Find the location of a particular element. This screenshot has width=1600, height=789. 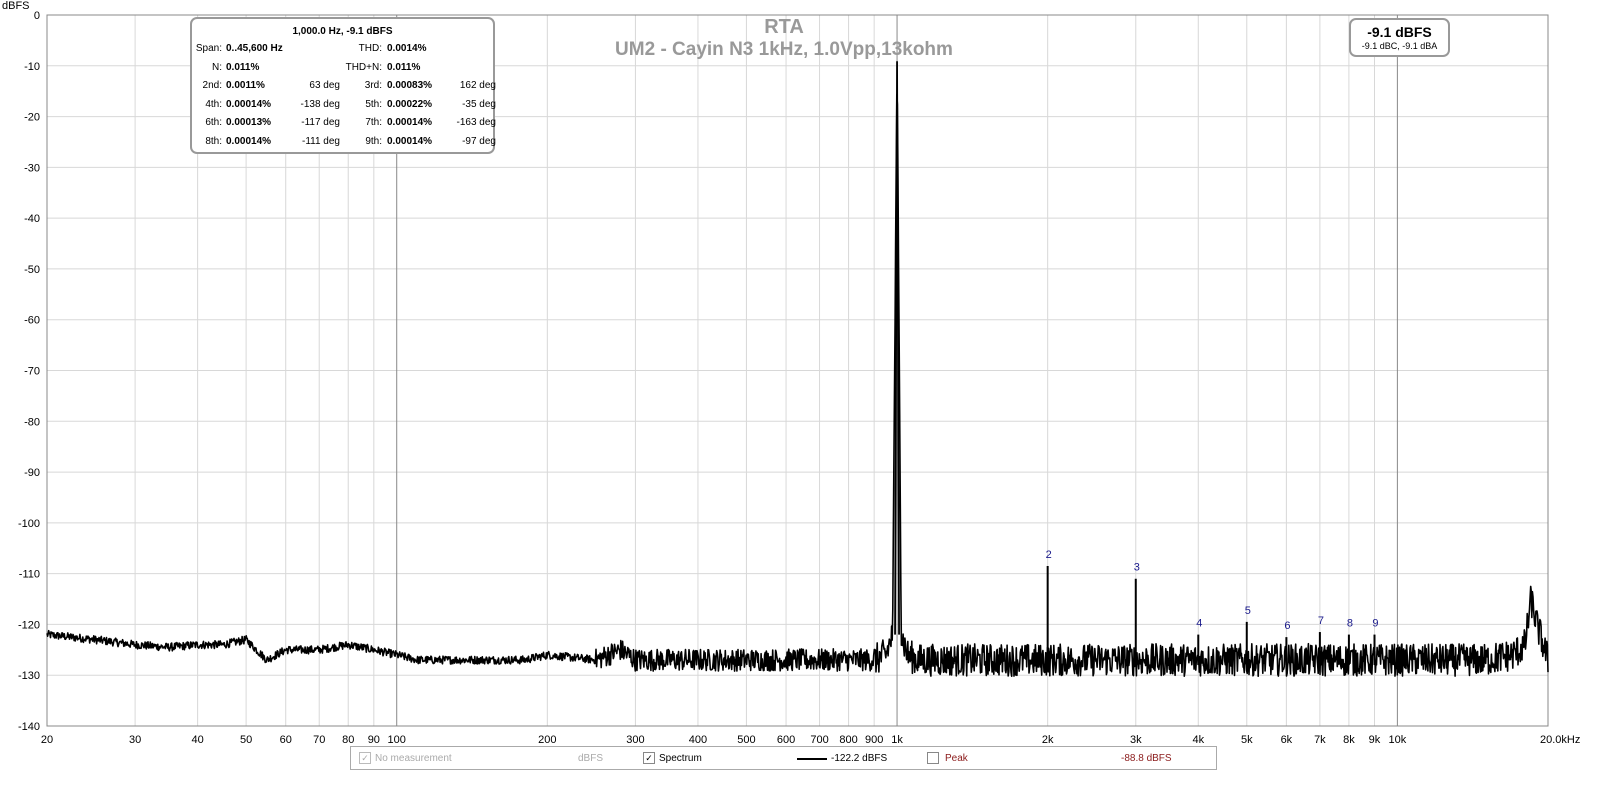

y-tick-label: -140 is located at coordinates (29, 727).